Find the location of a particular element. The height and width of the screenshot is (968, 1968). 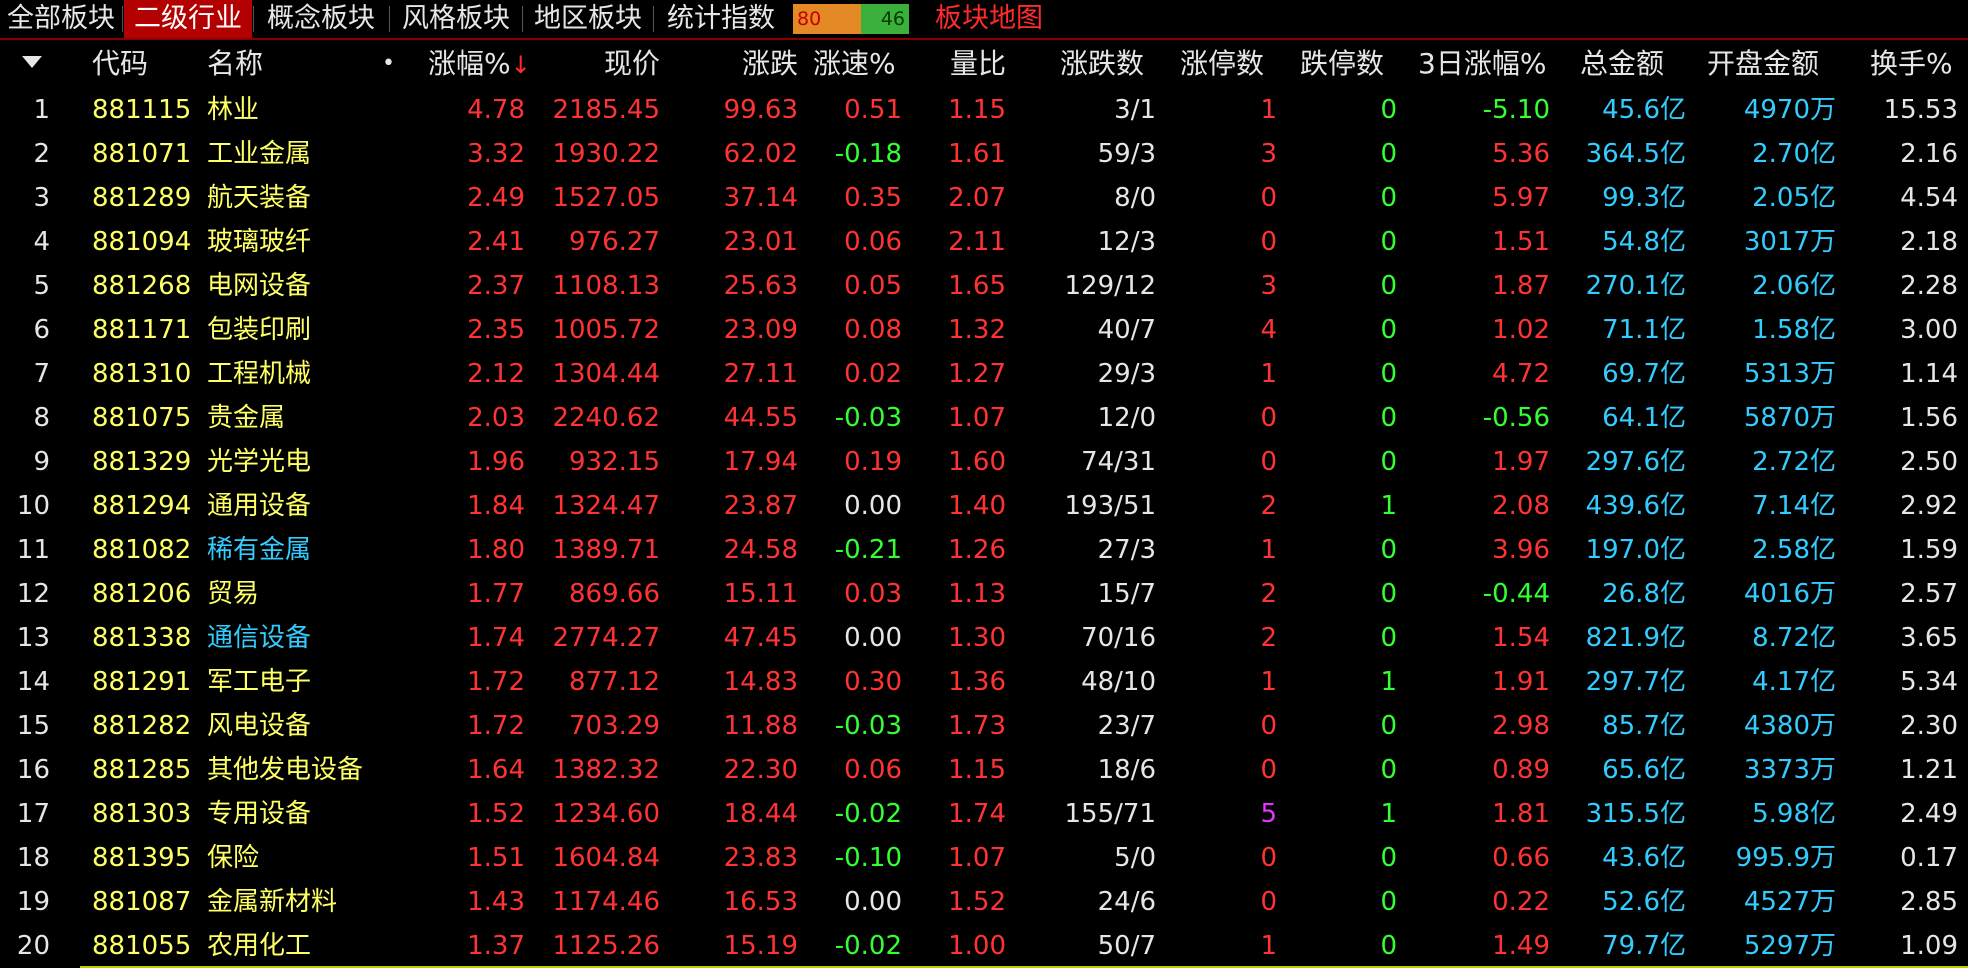

current-price: 877.12 is located at coordinates (614, 682).